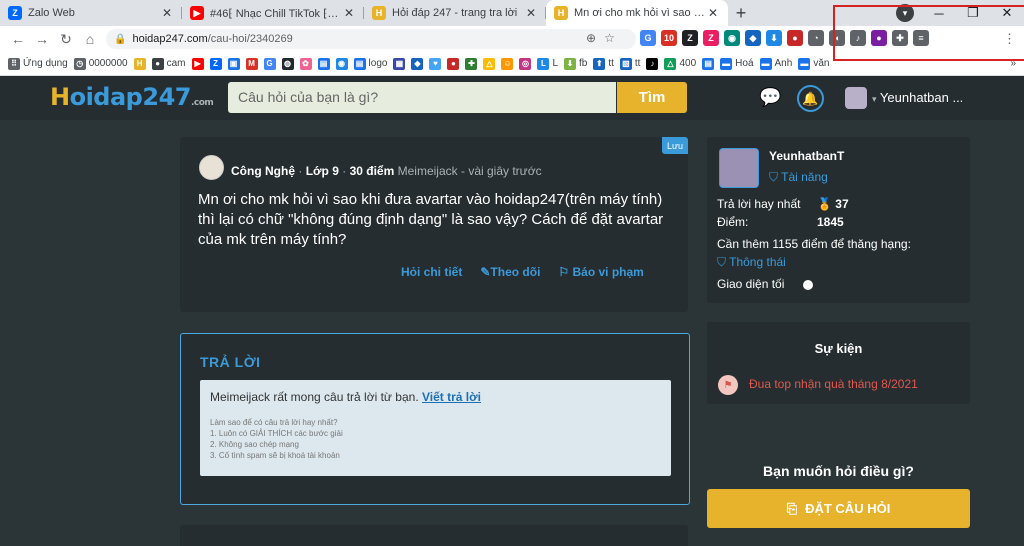 This screenshot has height=546, width=1024. I want to click on subject-link: Công Nghệ, so click(263, 171).